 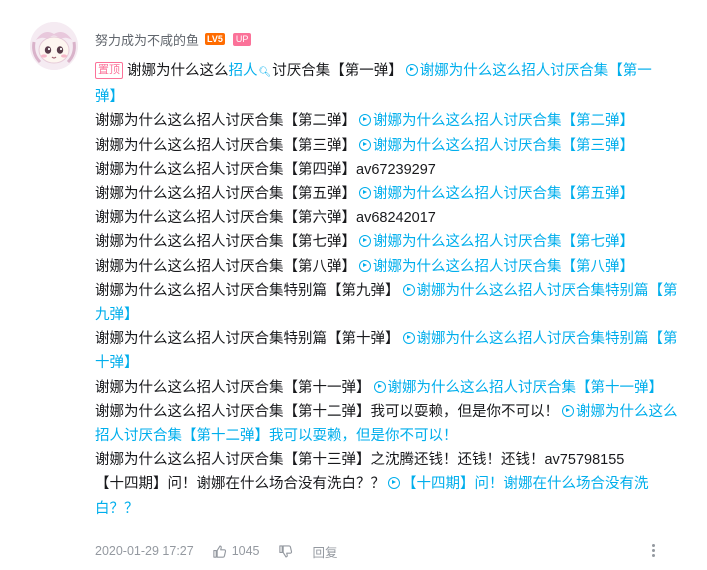 What do you see at coordinates (54, 46) in the screenshot?
I see `avatar` at bounding box center [54, 46].